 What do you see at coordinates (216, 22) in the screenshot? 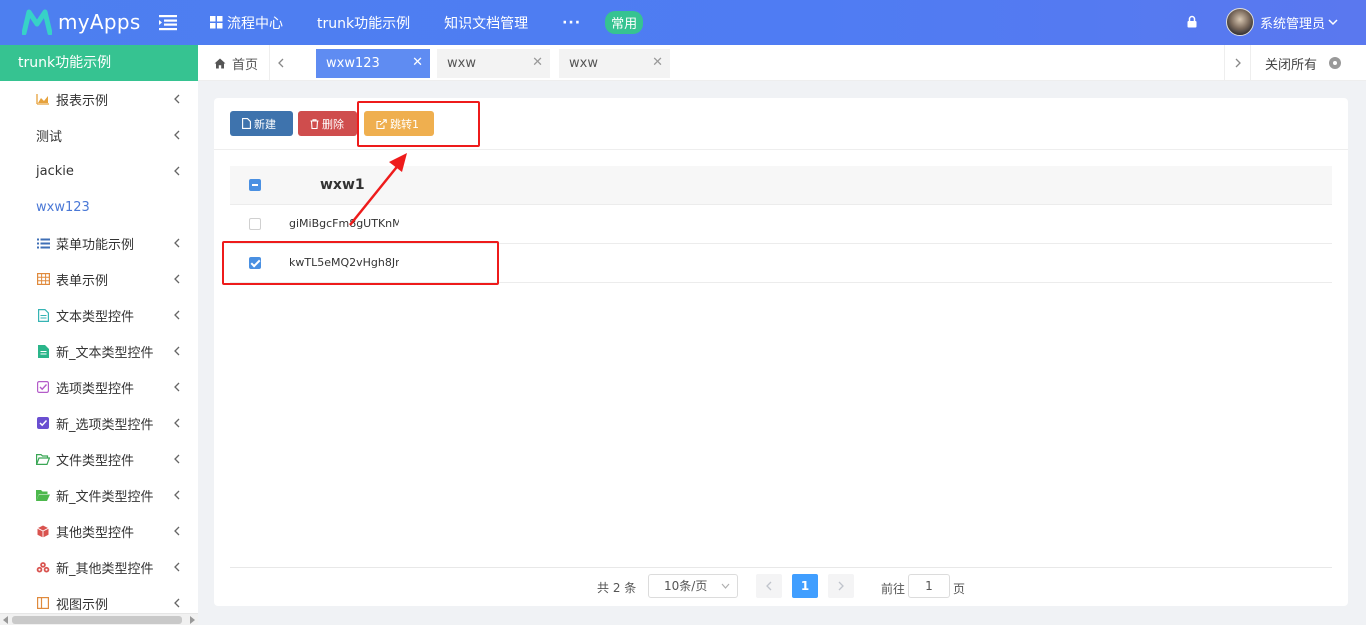
I see `grid-icon` at bounding box center [216, 22].